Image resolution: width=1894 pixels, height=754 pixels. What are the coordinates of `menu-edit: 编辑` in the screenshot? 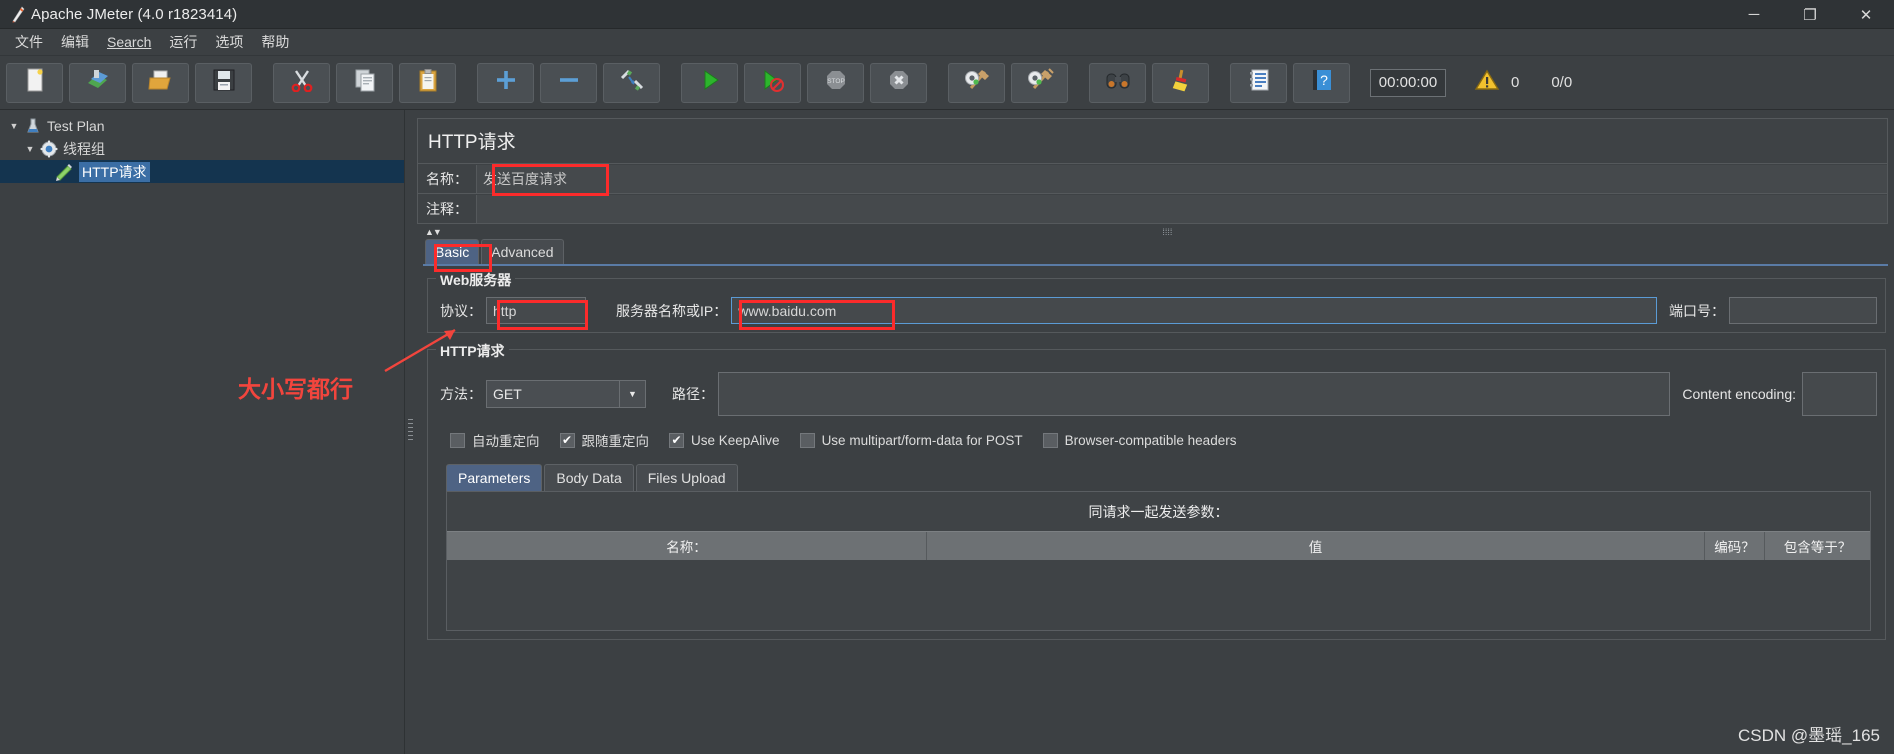 It's located at (75, 42).